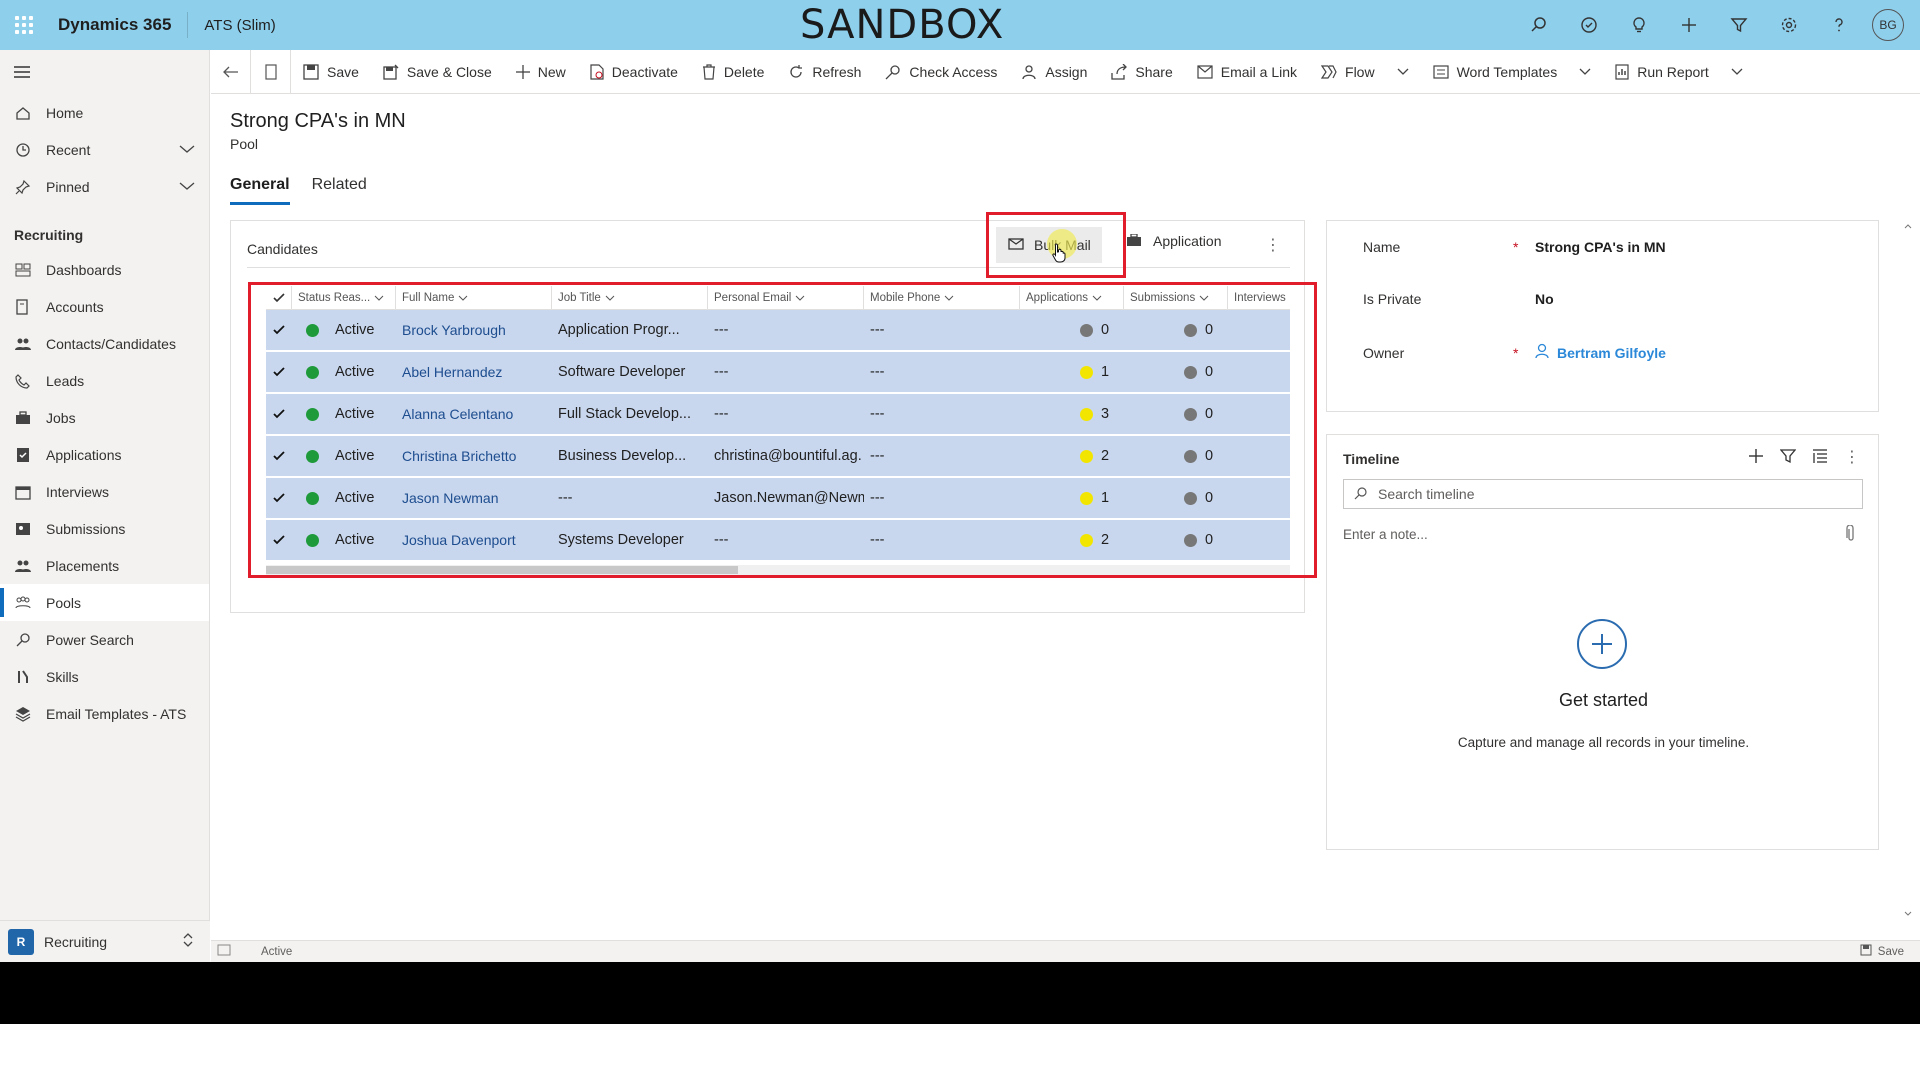  What do you see at coordinates (1600, 352) in the screenshot?
I see `owner-lookup: Bertram Gilfoyle` at bounding box center [1600, 352].